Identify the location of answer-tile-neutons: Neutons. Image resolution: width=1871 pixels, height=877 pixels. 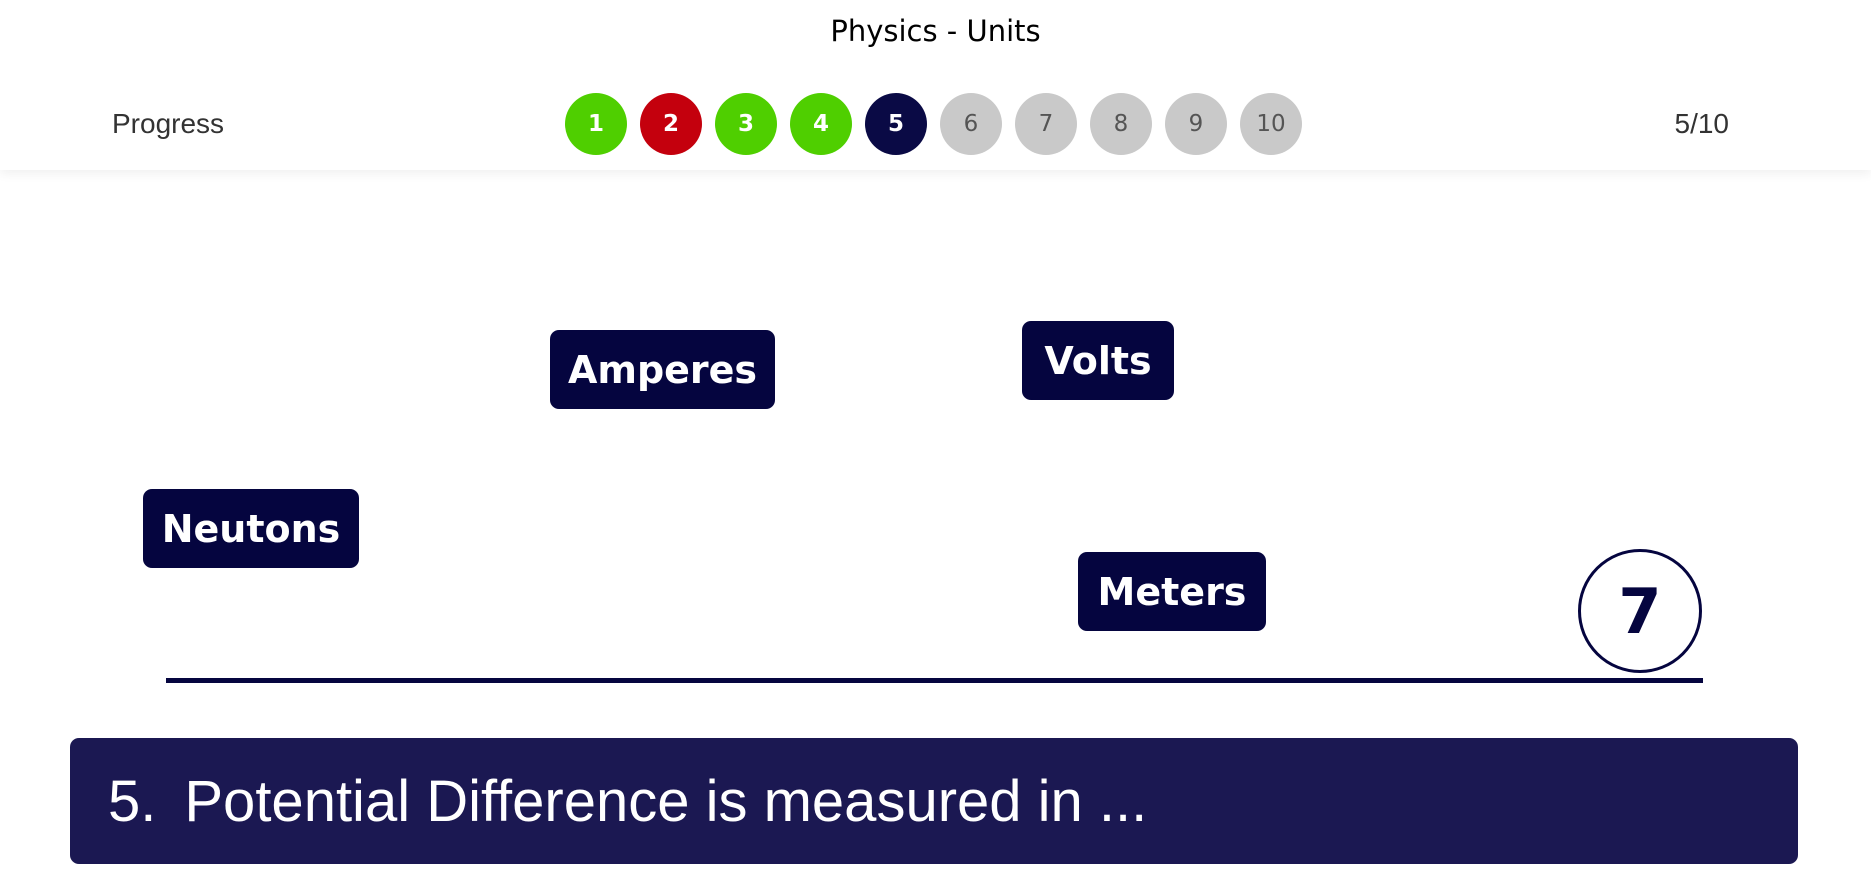
(251, 528).